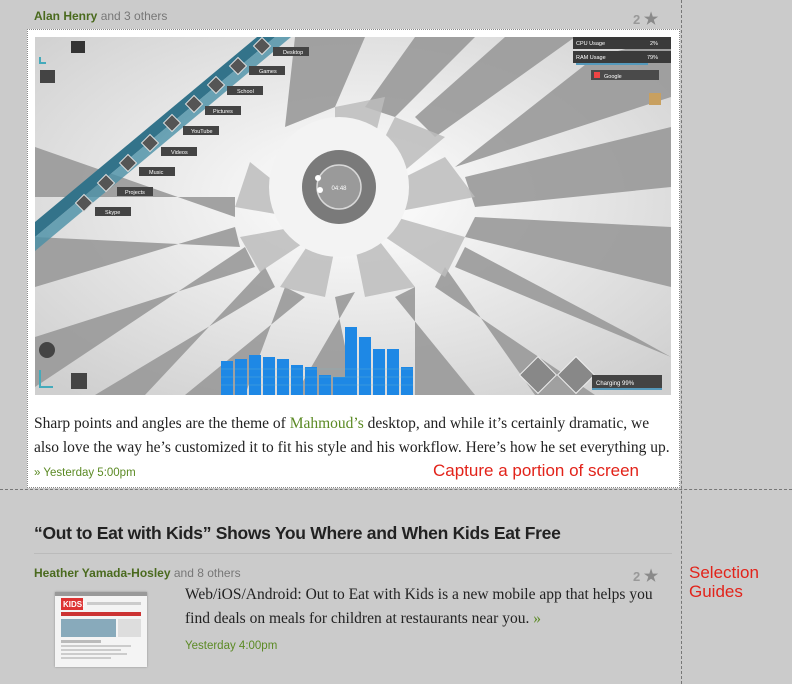  Describe the element at coordinates (536, 470) in the screenshot. I see `capture-annotation: Capture a portion of screen` at that location.